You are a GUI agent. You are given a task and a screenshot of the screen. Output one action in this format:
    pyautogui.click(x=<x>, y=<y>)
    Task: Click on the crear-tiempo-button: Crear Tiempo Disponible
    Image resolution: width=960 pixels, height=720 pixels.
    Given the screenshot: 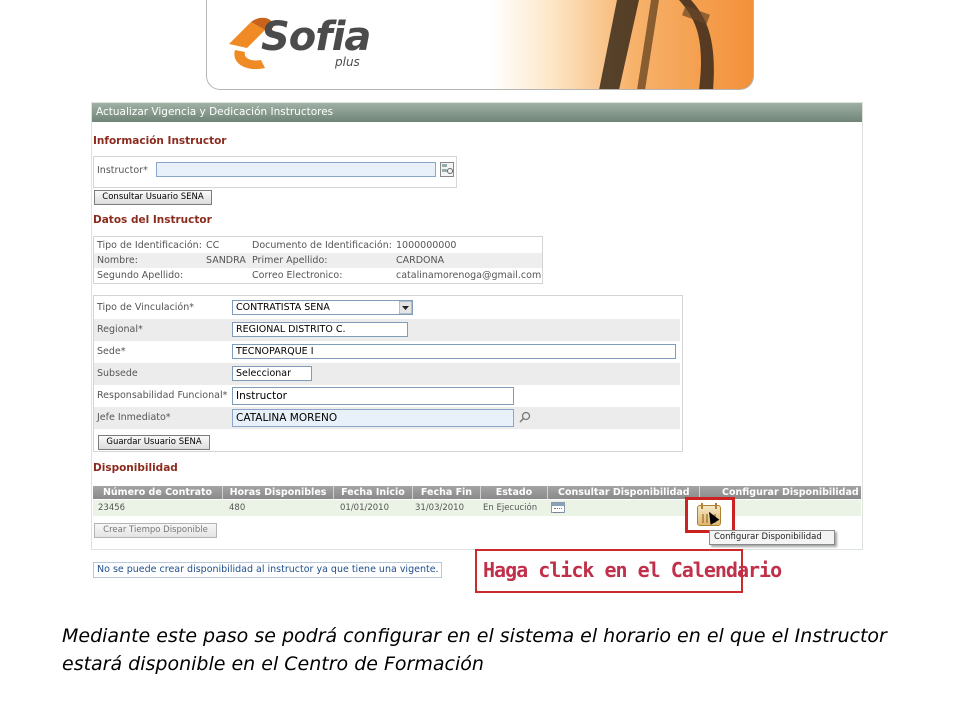 What is the action you would take?
    pyautogui.click(x=155, y=530)
    